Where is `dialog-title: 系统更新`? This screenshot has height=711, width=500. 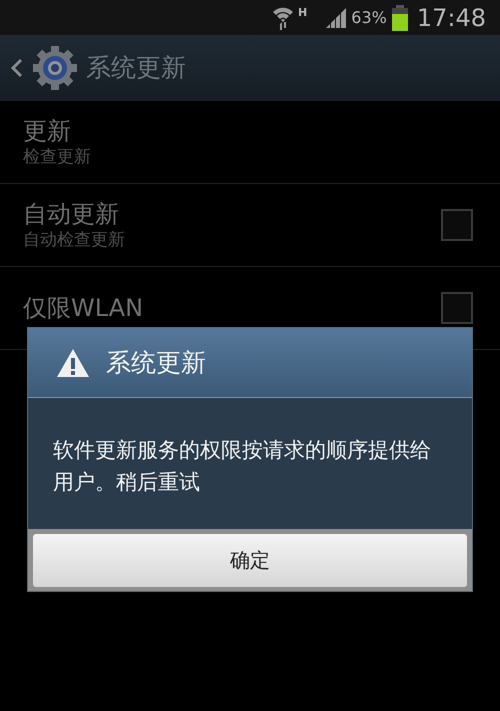
dialog-title: 系统更新 is located at coordinates (156, 362).